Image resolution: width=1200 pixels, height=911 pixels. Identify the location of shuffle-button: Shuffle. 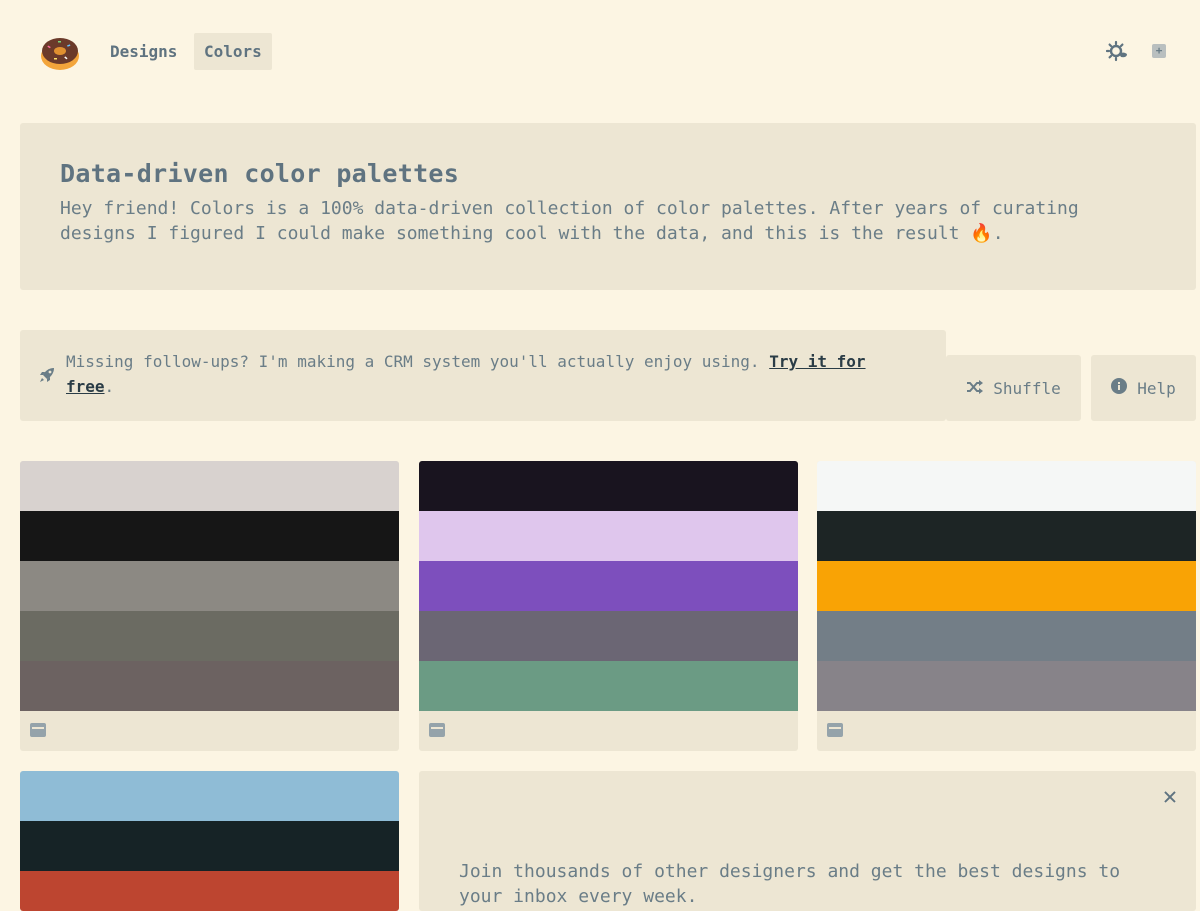
(1013, 388).